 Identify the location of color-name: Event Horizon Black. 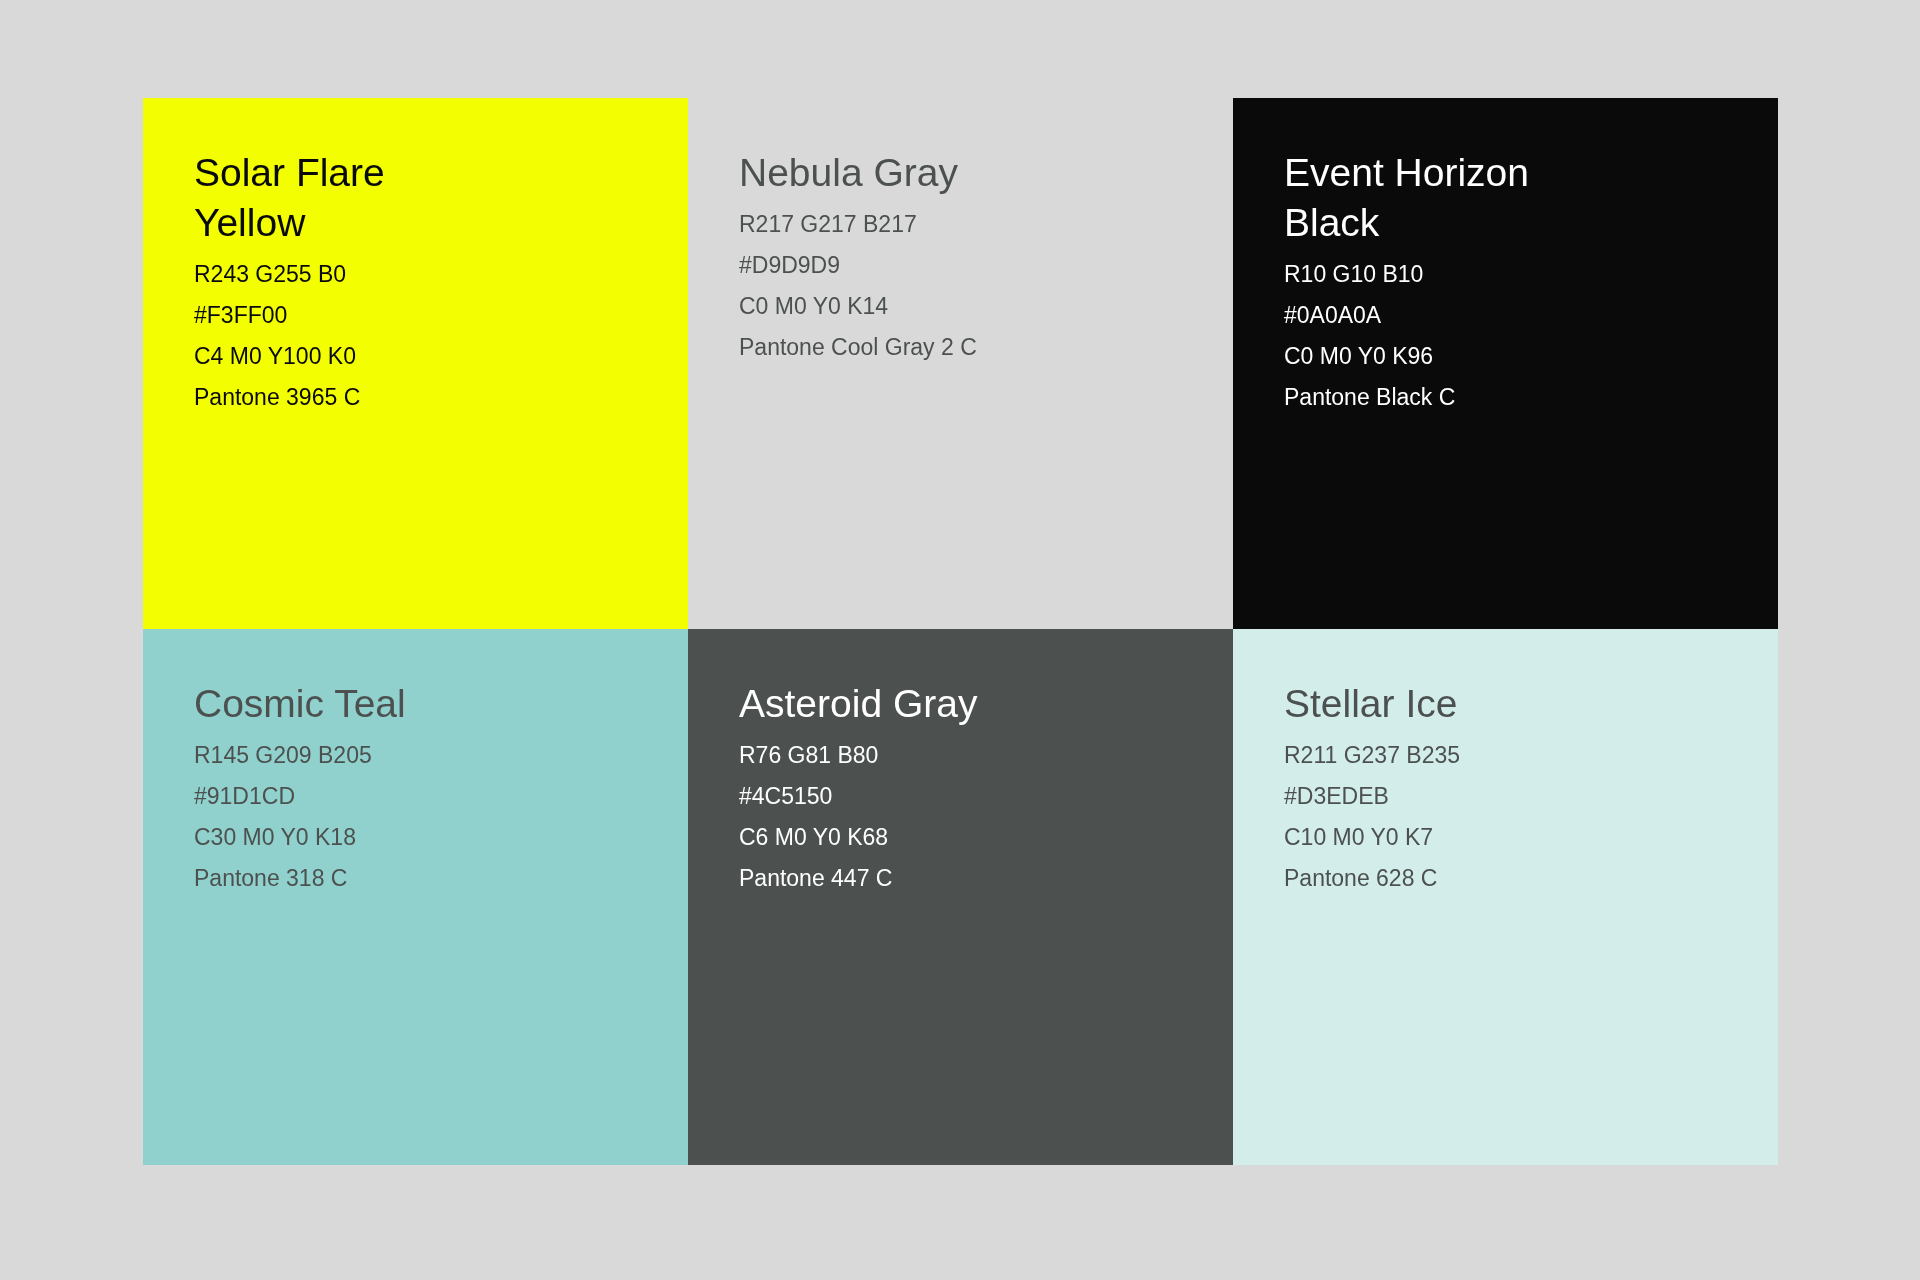
(1407, 198).